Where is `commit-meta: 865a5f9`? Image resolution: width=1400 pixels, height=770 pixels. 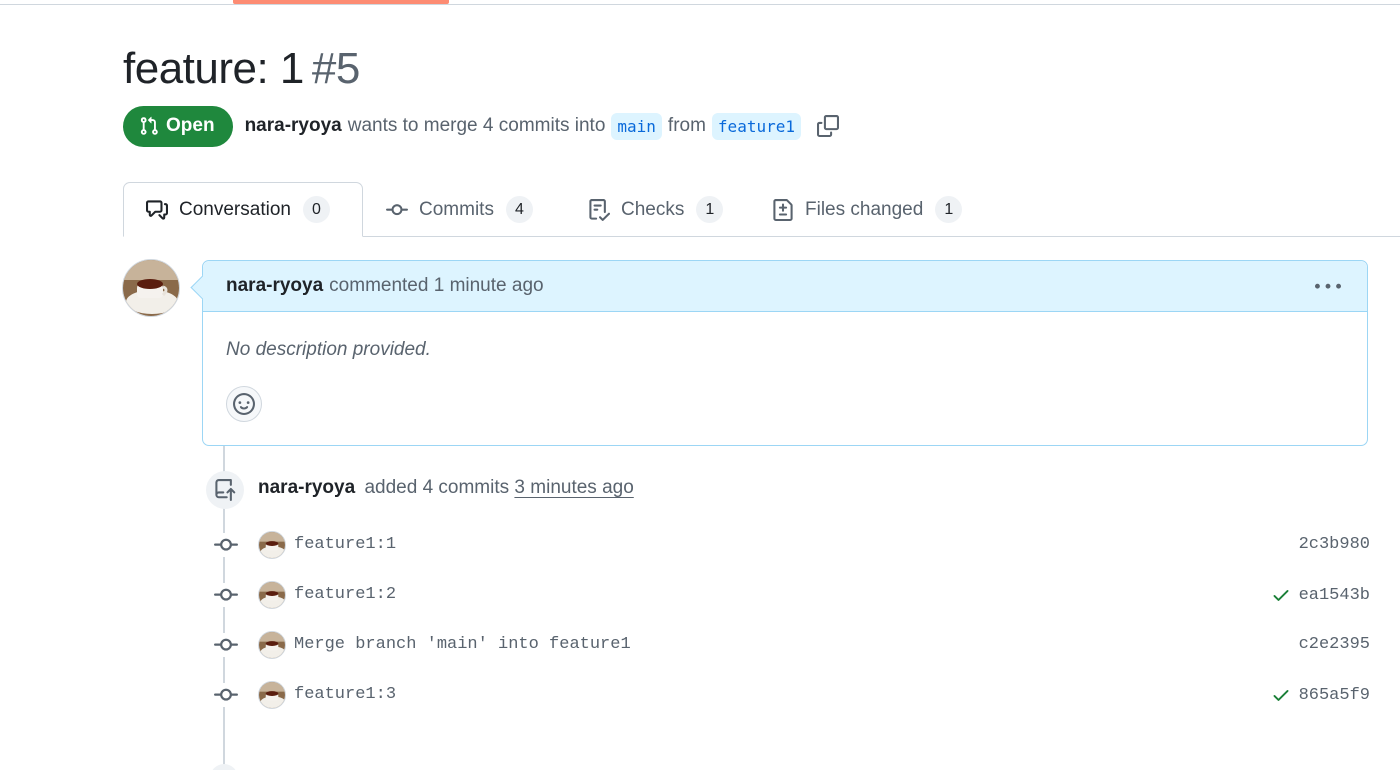
commit-meta: 865a5f9 is located at coordinates (1320, 695).